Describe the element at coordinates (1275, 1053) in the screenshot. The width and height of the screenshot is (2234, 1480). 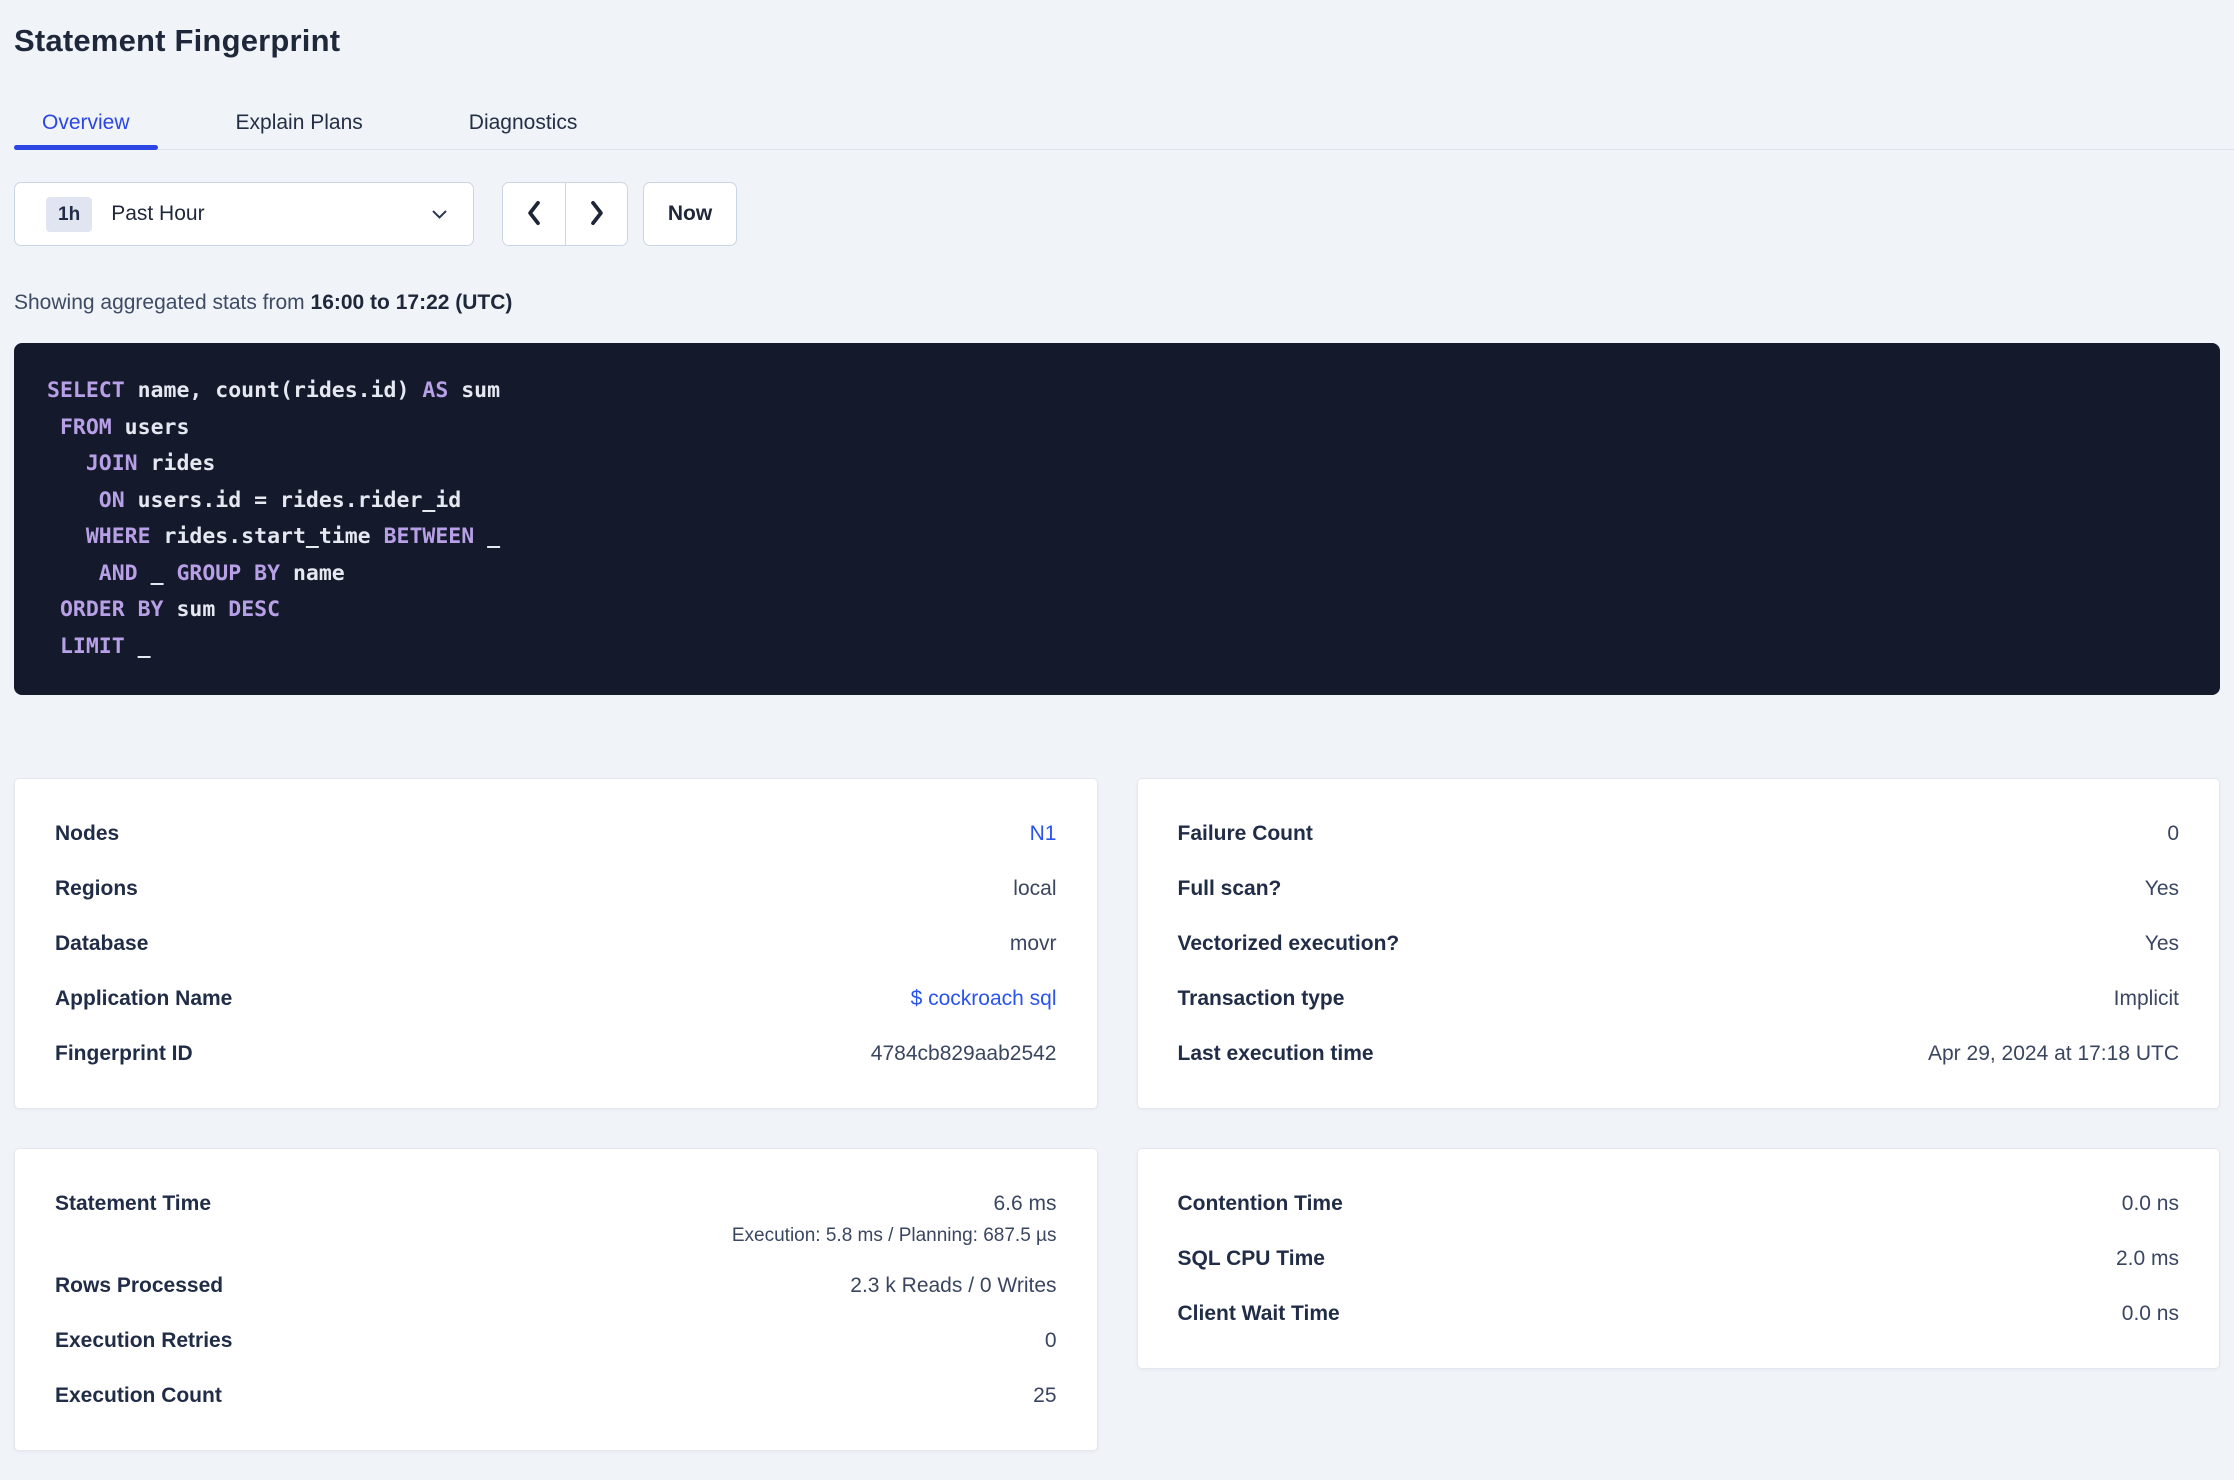
I see `row-label: Last execution time` at that location.